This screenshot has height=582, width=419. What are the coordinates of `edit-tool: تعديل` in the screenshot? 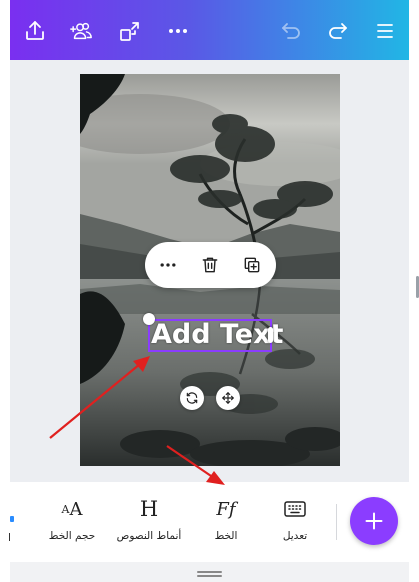 It's located at (295, 522).